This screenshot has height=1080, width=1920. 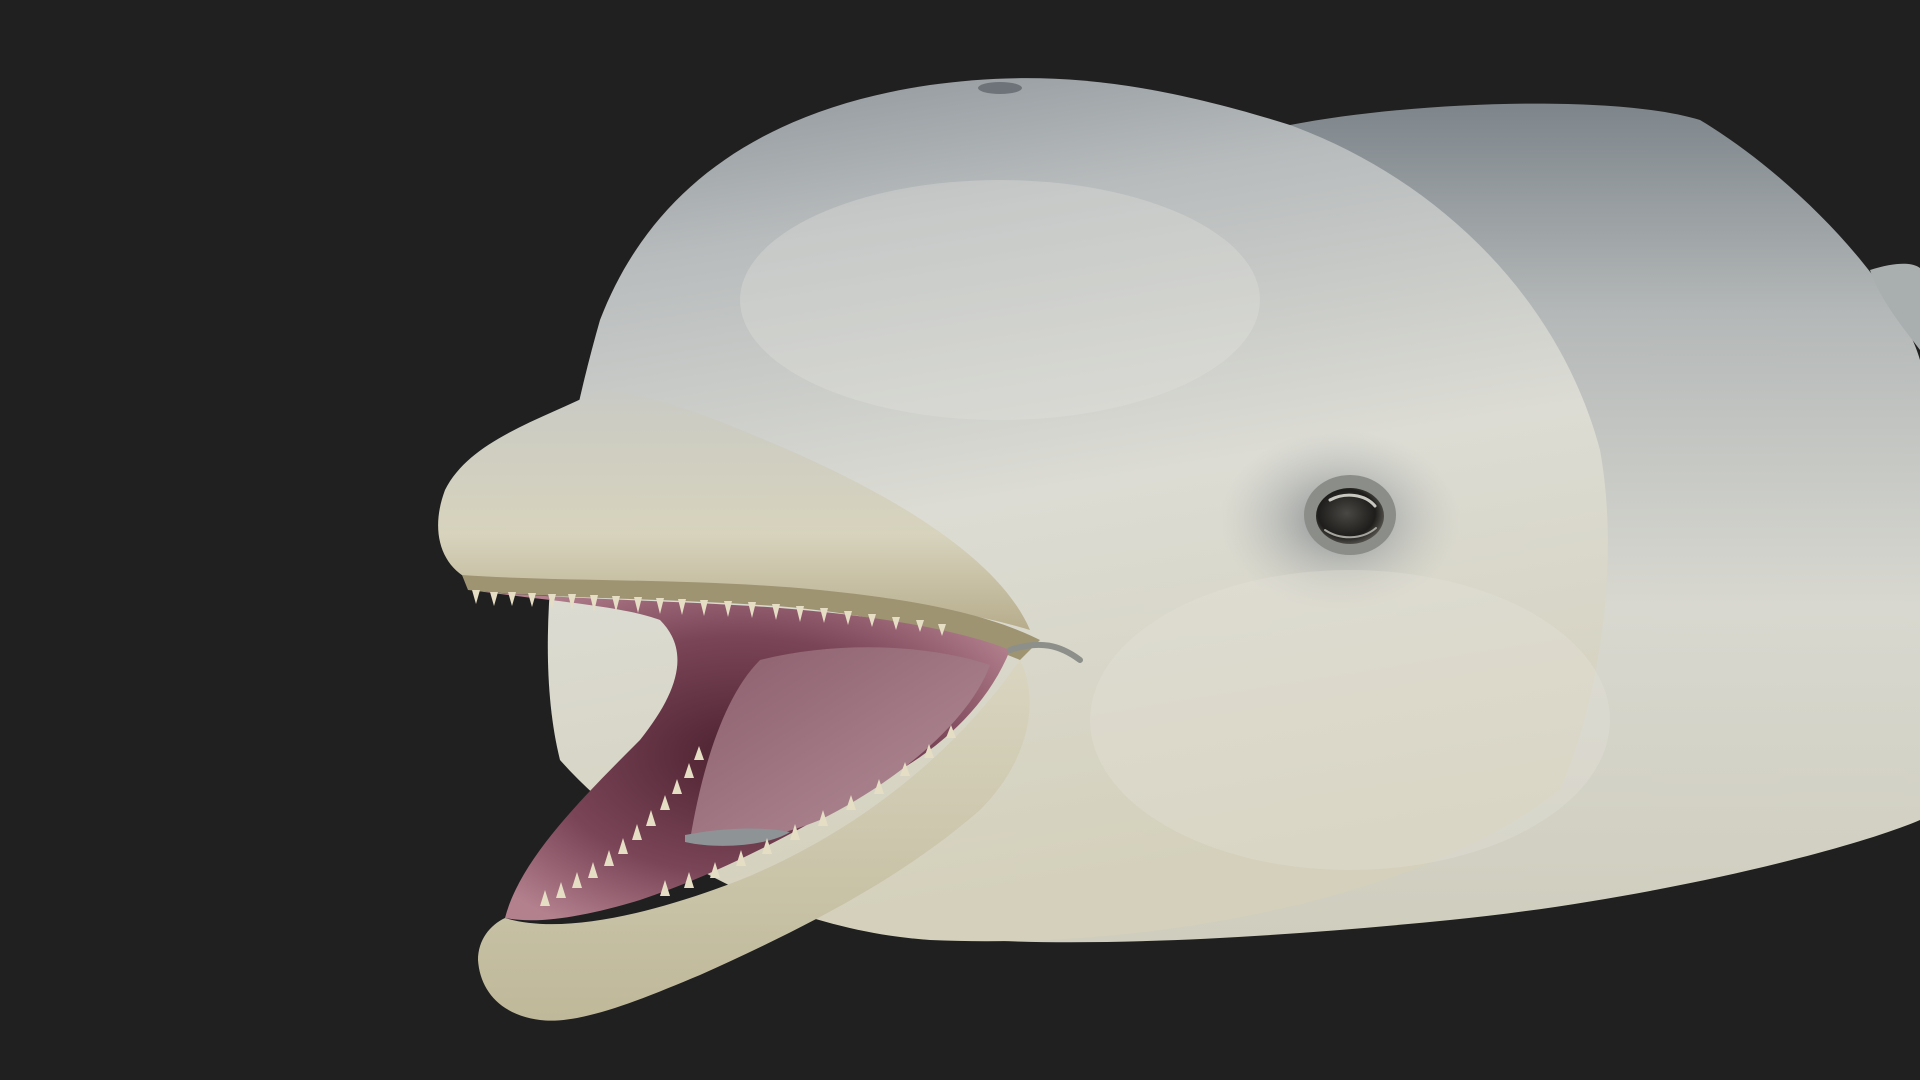 I want to click on cheek-highlight, so click(x=1350, y=720).